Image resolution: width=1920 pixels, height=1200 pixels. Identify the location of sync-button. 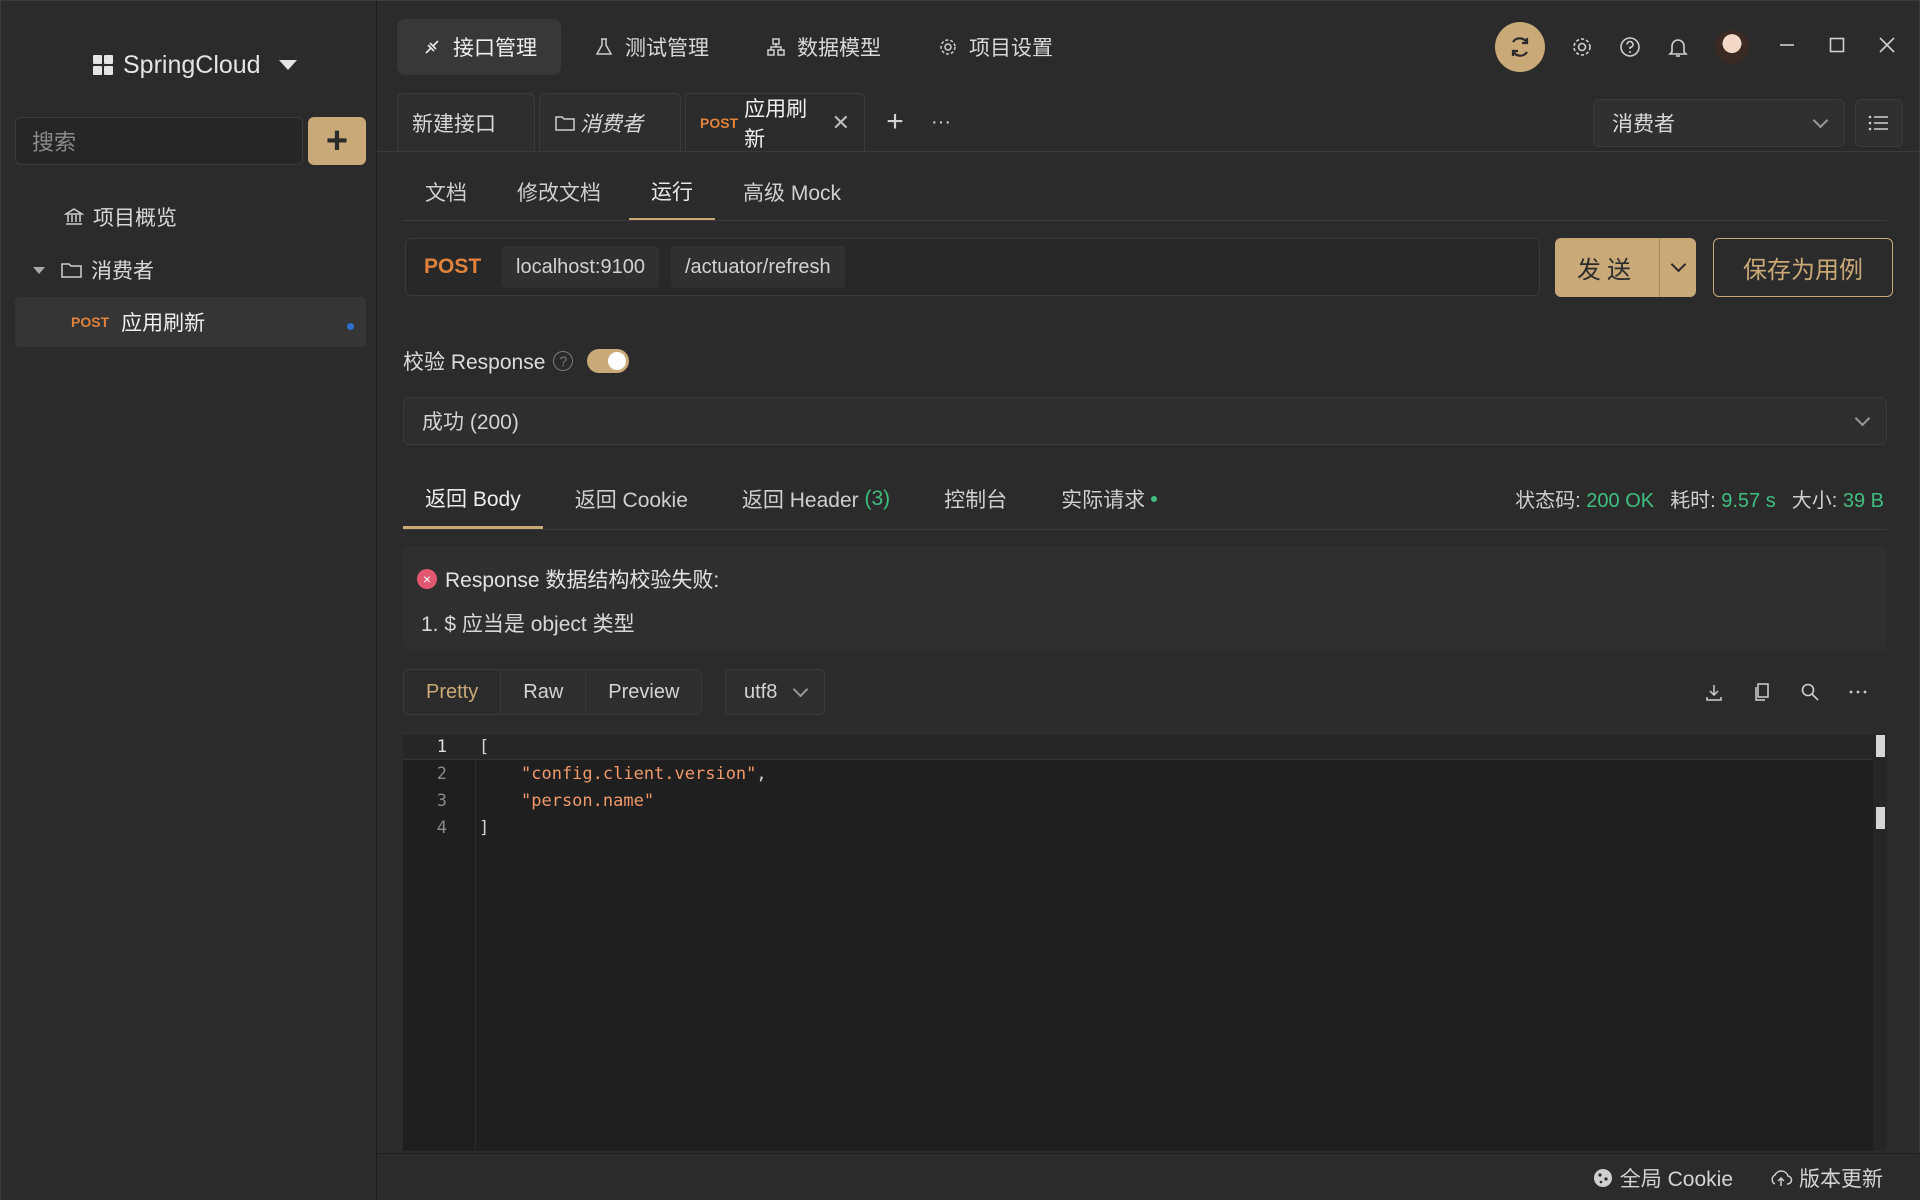
(1520, 47).